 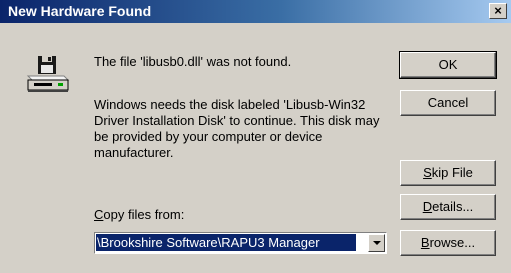 I want to click on copy-files-label-text: opy files from:, so click(x=144, y=214).